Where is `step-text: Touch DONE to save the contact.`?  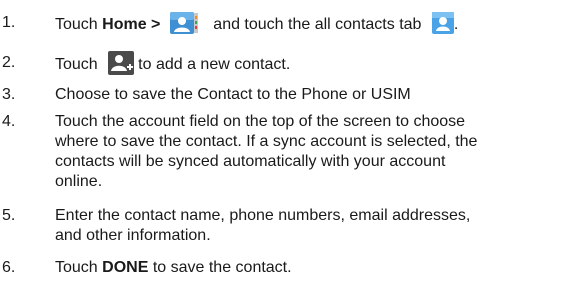
step-text: Touch DONE to save the contact. is located at coordinates (173, 267).